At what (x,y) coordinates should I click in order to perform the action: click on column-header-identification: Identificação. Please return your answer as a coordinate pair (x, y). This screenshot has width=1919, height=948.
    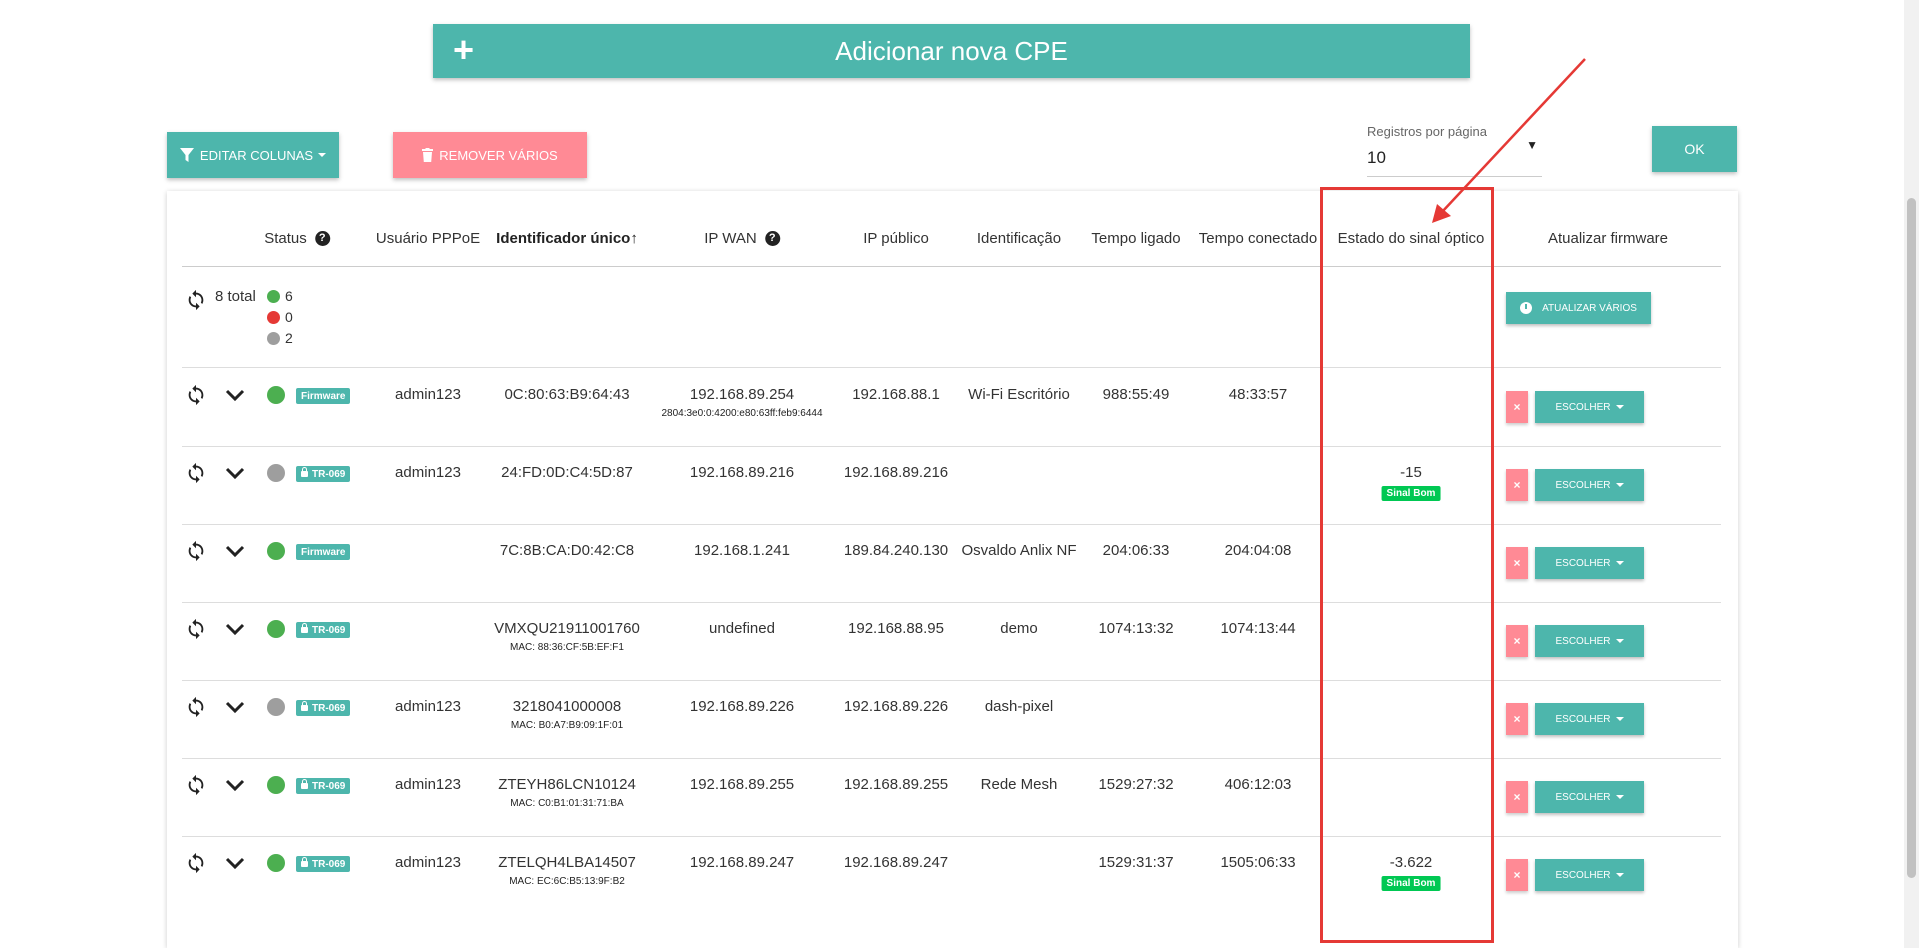
    Looking at the image, I should click on (1019, 238).